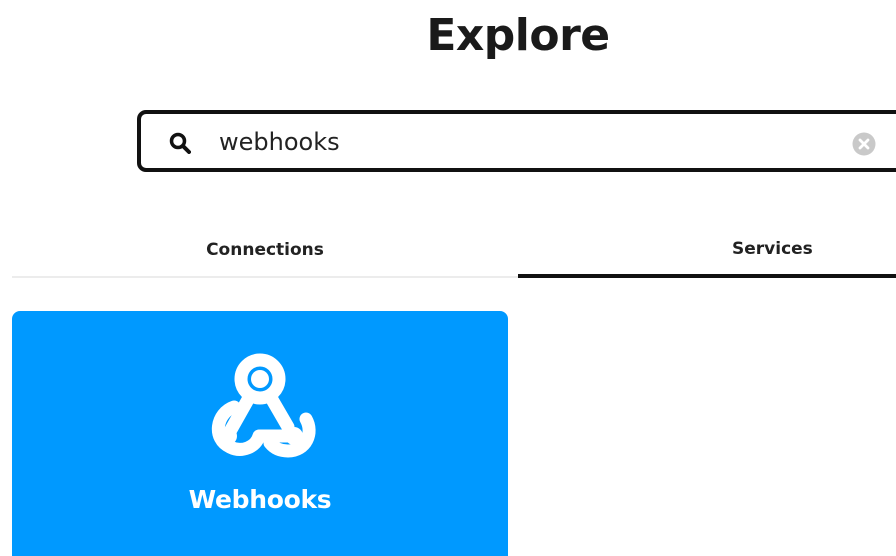 The width and height of the screenshot is (896, 556). I want to click on tab-services-label: Services, so click(772, 249).